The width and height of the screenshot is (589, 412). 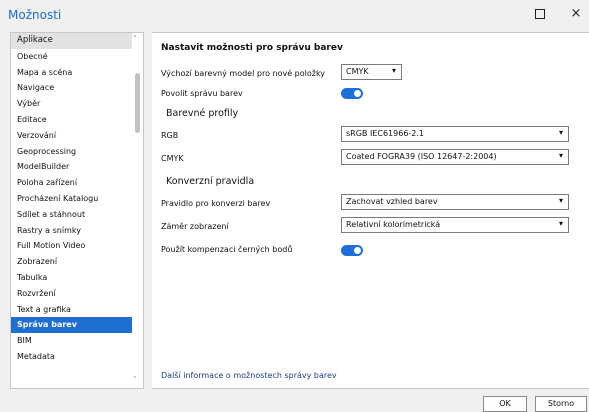 I want to click on default-model-value: CMYK, so click(x=357, y=71).